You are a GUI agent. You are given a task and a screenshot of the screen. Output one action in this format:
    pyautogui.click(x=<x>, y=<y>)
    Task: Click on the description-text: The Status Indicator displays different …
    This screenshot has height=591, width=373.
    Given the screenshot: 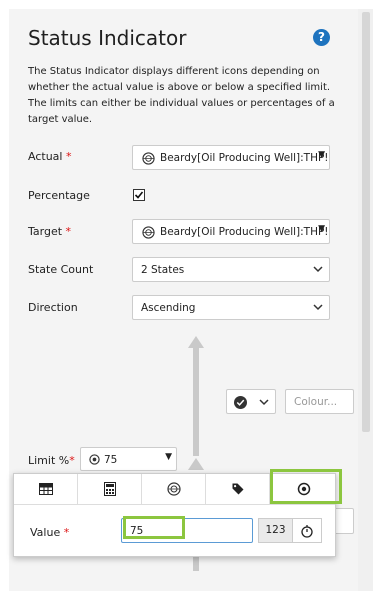 What is the action you would take?
    pyautogui.click(x=181, y=95)
    